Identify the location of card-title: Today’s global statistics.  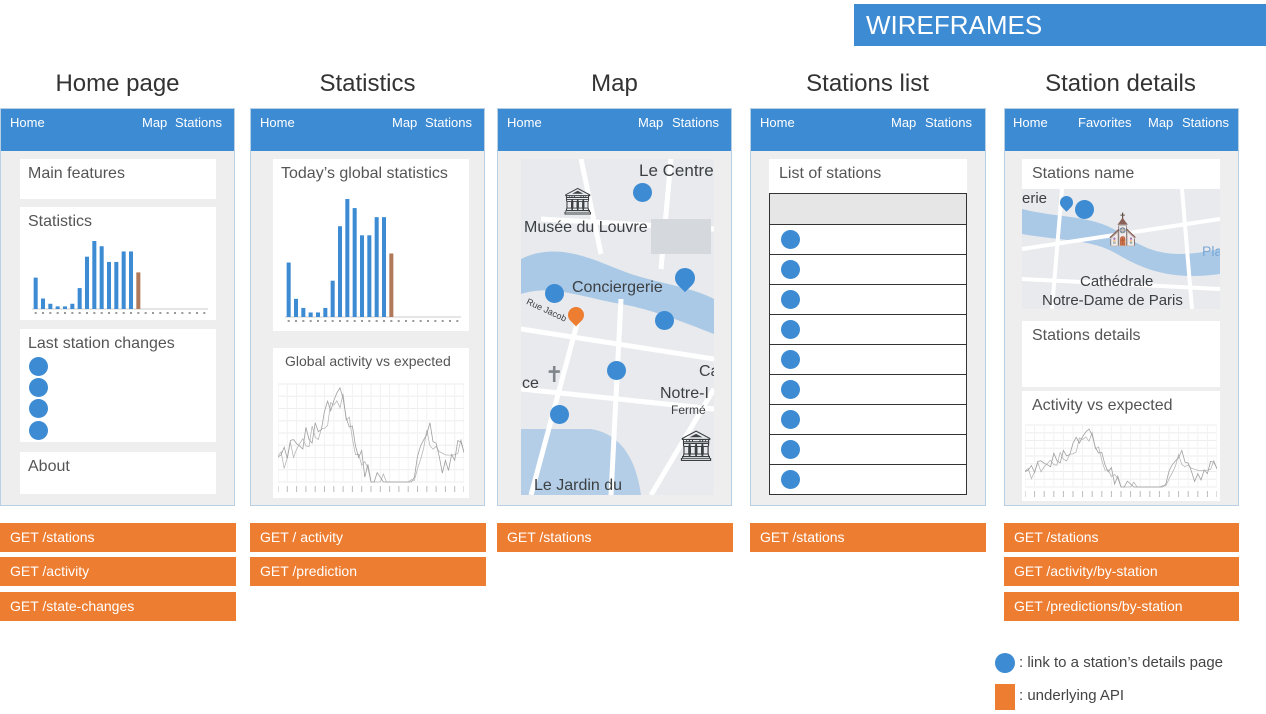
(364, 173).